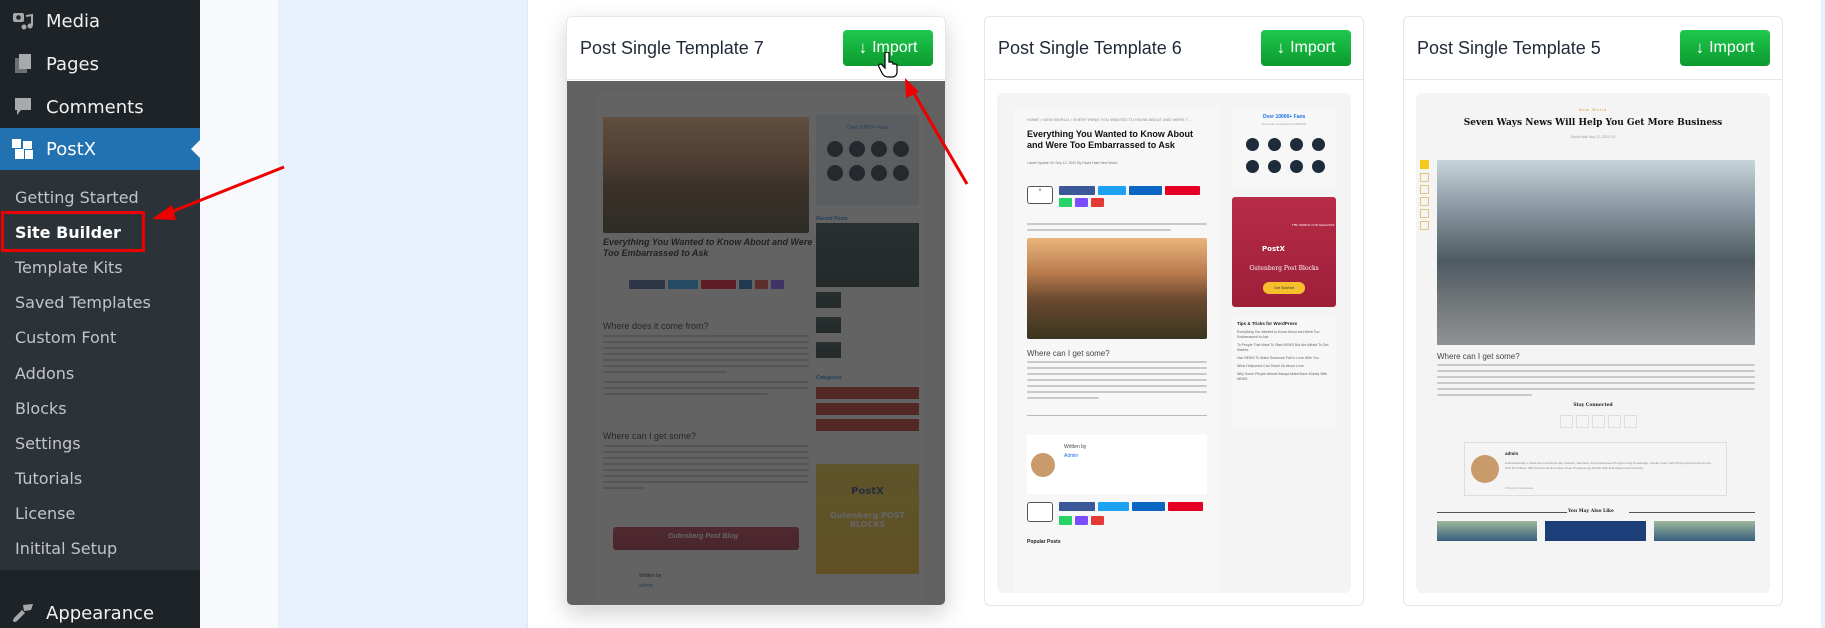 The height and width of the screenshot is (628, 1825). What do you see at coordinates (73, 21) in the screenshot?
I see `sidebar-item-label: Media` at bounding box center [73, 21].